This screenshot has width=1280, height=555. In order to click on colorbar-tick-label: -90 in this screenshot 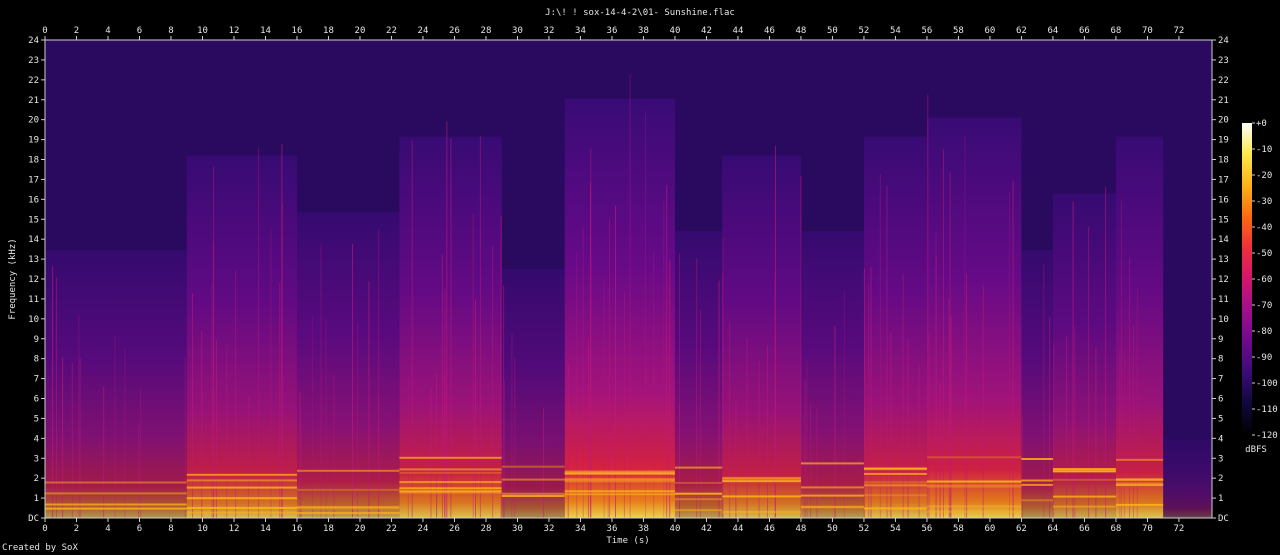, I will do `click(1264, 358)`.